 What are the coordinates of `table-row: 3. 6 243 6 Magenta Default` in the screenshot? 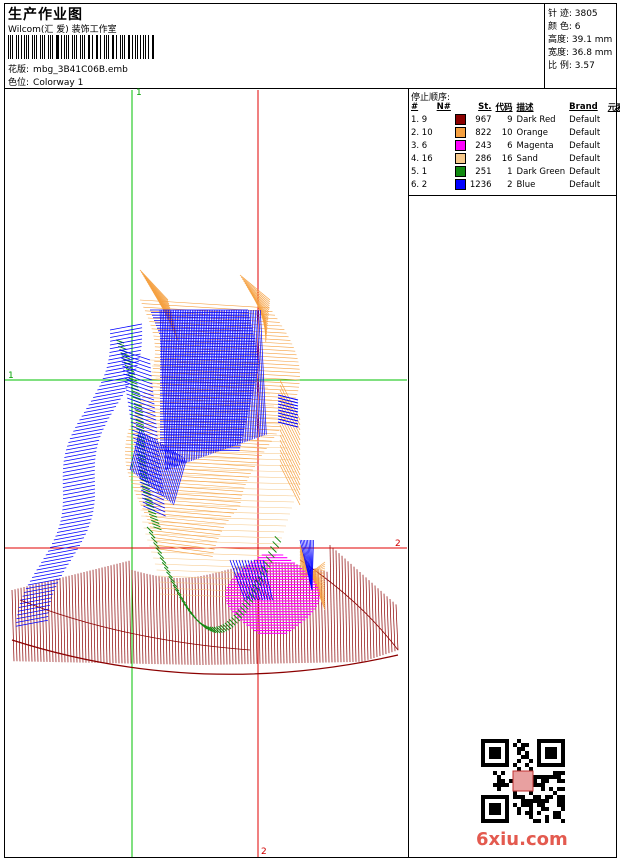 It's located at (514, 145).